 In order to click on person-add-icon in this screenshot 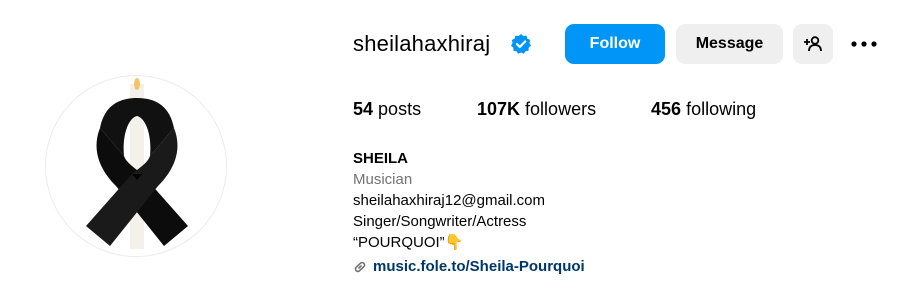, I will do `click(813, 44)`.